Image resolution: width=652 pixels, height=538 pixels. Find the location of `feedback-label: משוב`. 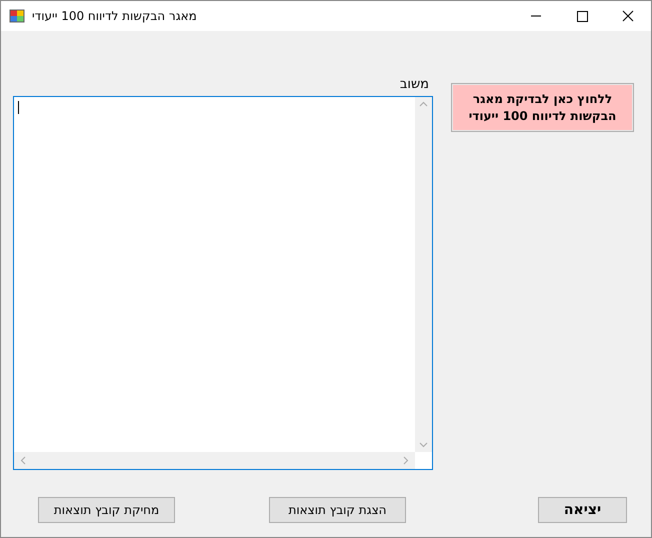

feedback-label: משוב is located at coordinates (414, 84).